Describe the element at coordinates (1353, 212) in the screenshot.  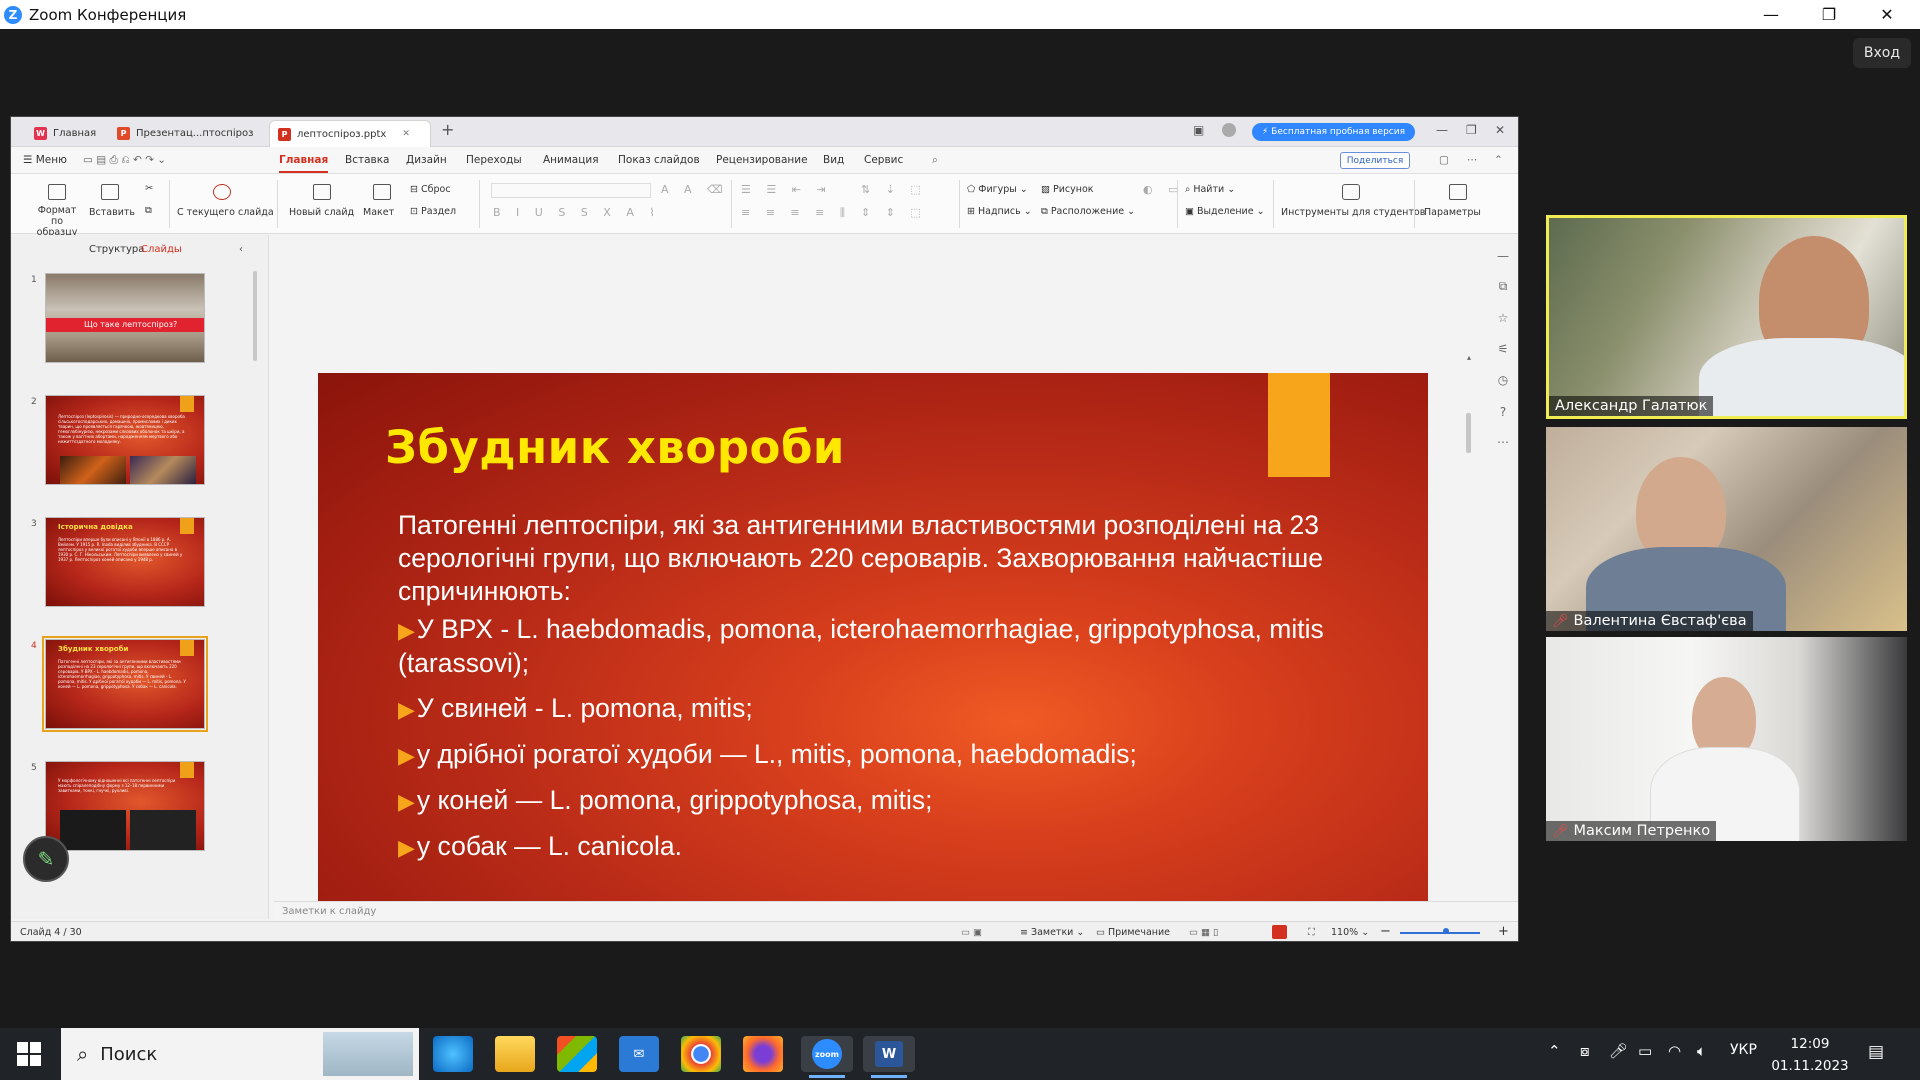
I see `student-tools-button: Инструменты для студентов` at that location.